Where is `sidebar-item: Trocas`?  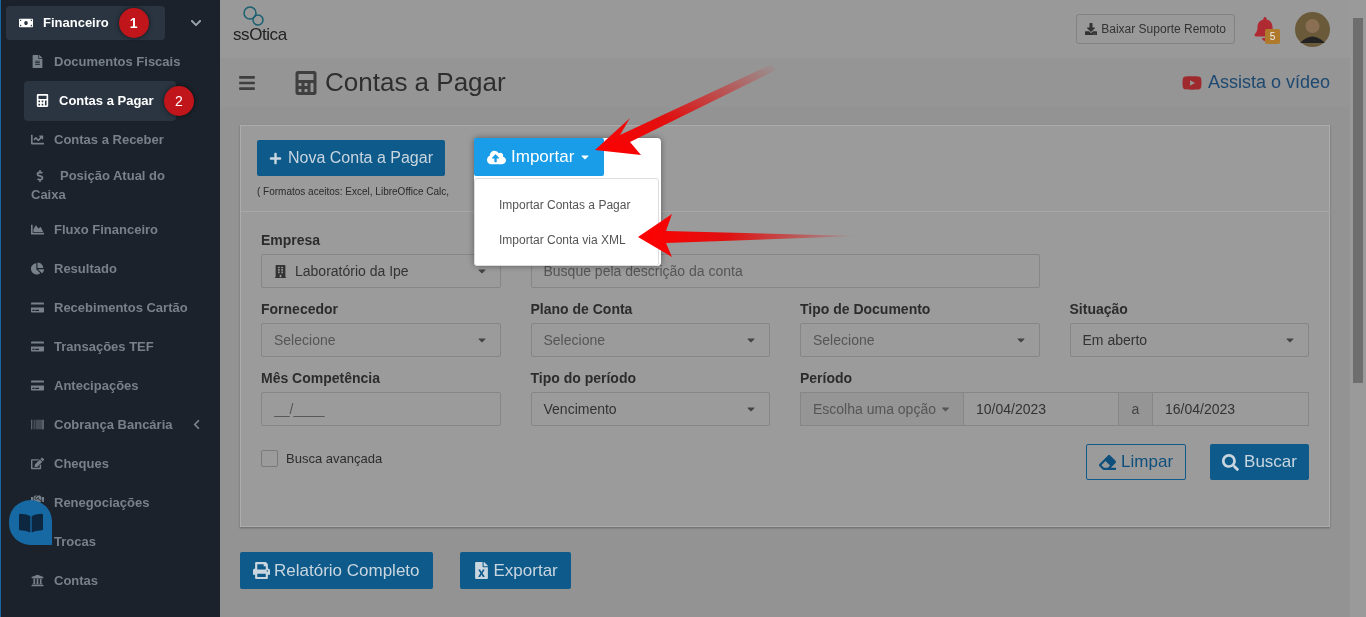
sidebar-item: Trocas is located at coordinates (75, 541).